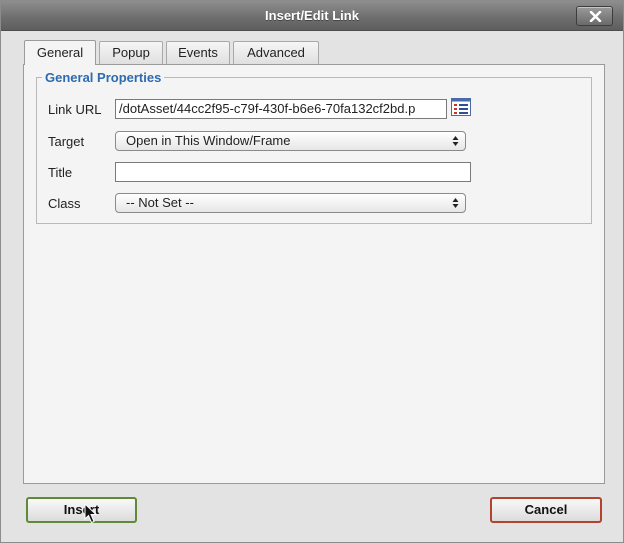 This screenshot has width=624, height=543. I want to click on title-label: Title, so click(60, 172).